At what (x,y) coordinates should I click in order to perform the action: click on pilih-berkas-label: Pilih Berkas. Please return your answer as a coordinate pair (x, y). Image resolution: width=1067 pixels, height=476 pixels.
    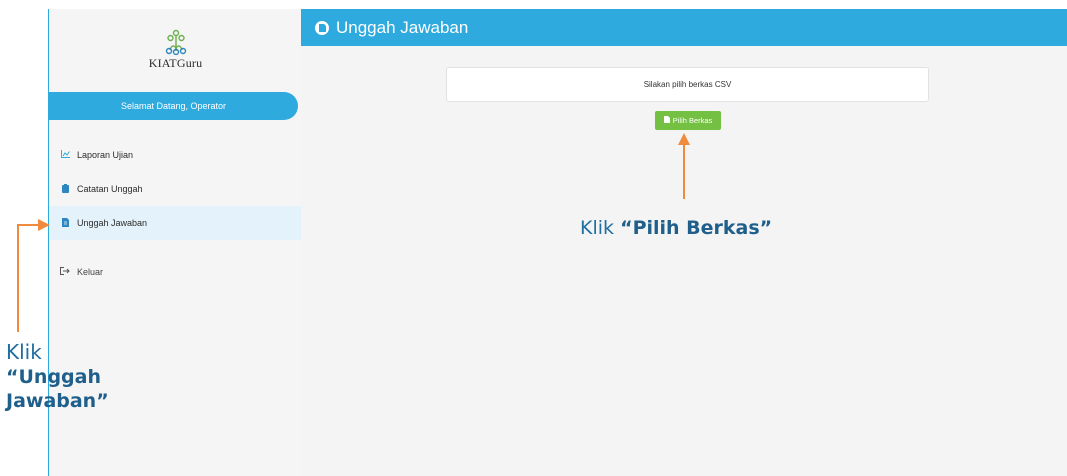
    Looking at the image, I should click on (692, 120).